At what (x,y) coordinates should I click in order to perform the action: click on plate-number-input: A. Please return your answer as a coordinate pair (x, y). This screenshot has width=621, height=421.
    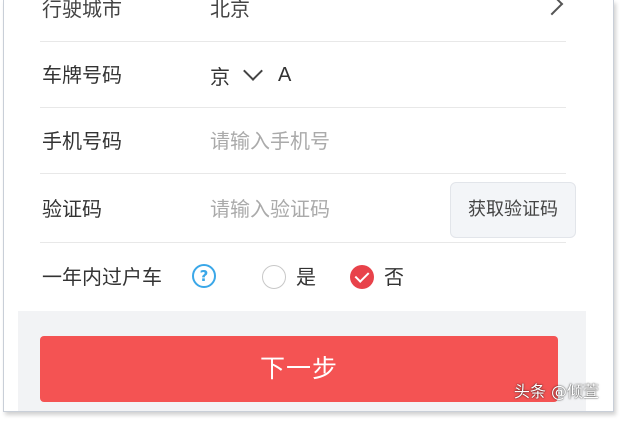
    Looking at the image, I should click on (284, 75).